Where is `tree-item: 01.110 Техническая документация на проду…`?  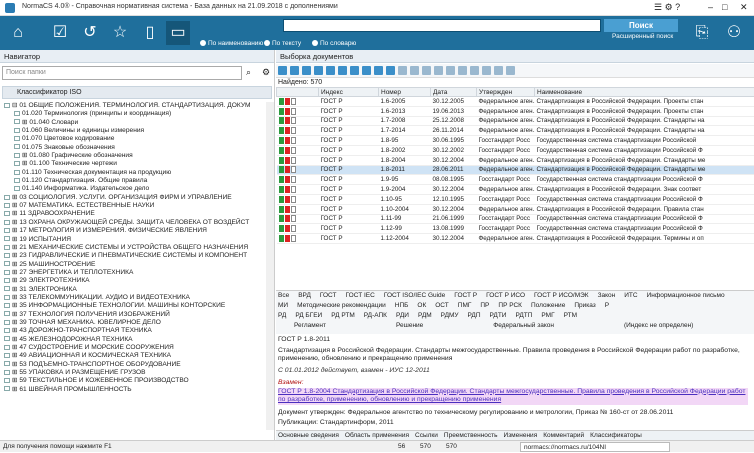
tree-item: 01.110 Техническая документация на проду… is located at coordinates (132, 173).